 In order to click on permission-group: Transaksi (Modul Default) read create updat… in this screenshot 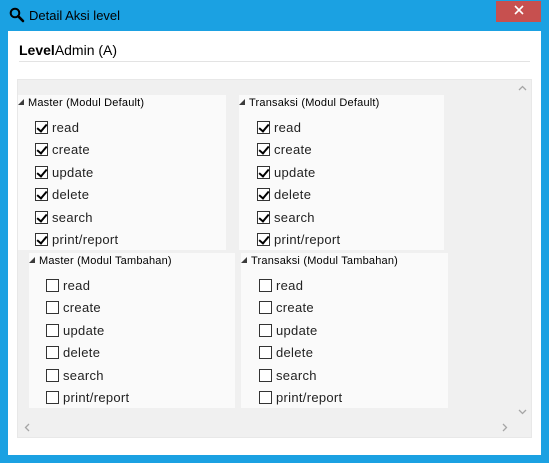, I will do `click(341, 172)`.